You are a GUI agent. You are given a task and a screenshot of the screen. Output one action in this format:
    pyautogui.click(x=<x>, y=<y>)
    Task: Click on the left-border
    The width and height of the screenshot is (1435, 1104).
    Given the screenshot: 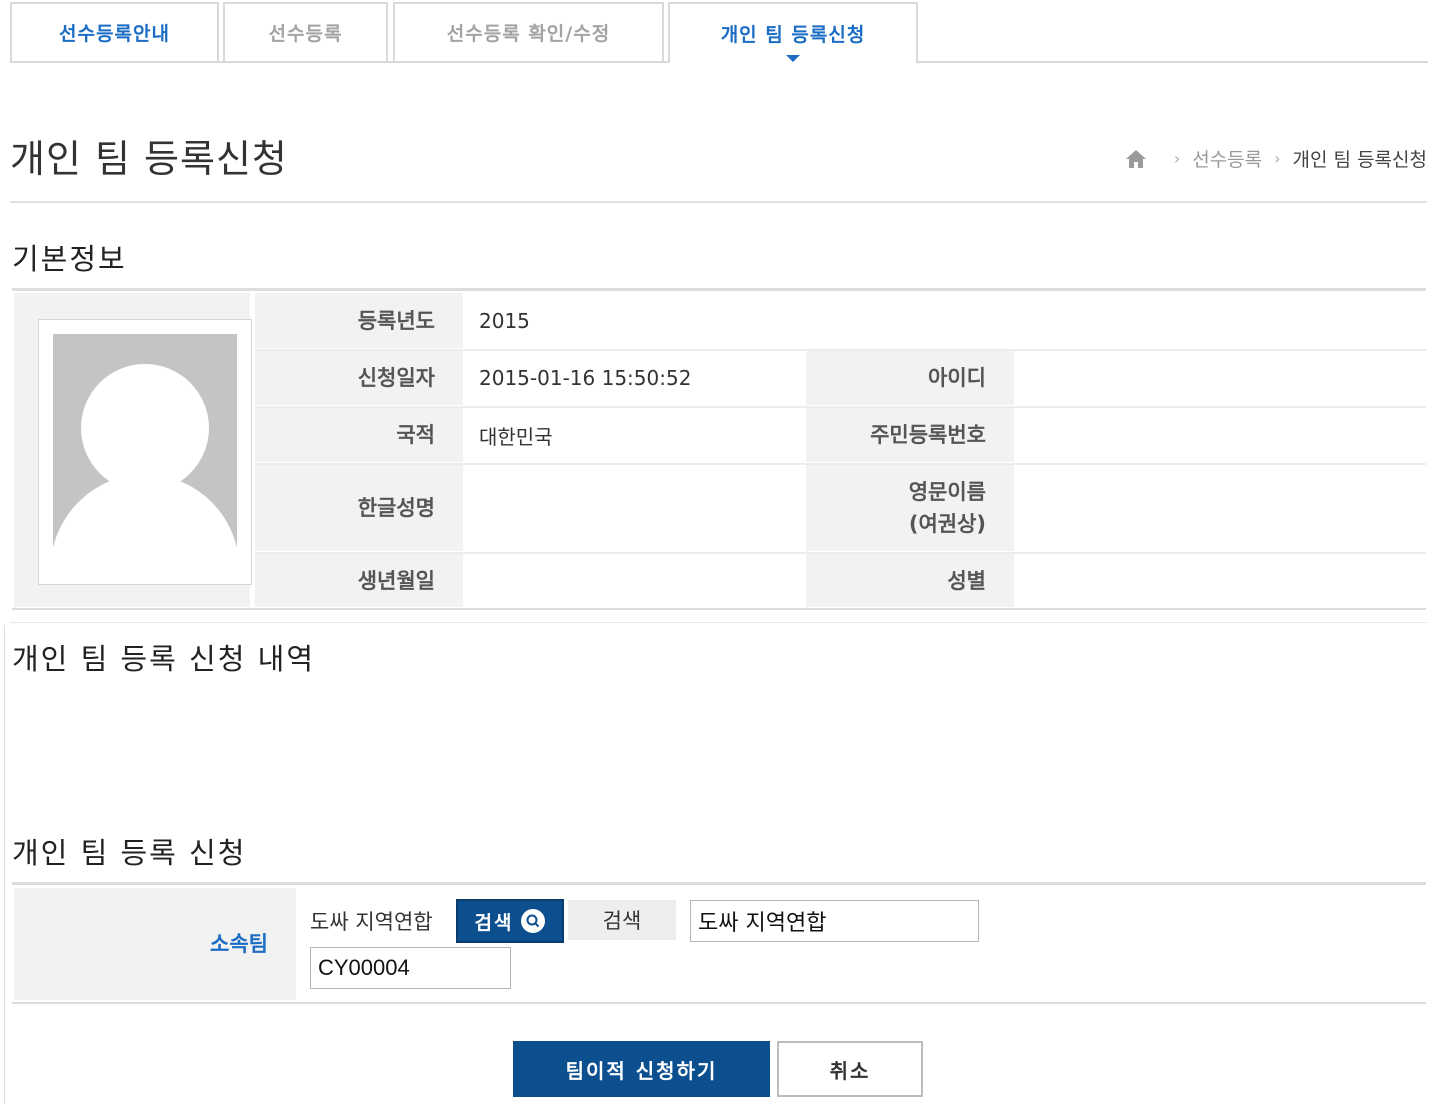 What is the action you would take?
    pyautogui.click(x=4, y=864)
    